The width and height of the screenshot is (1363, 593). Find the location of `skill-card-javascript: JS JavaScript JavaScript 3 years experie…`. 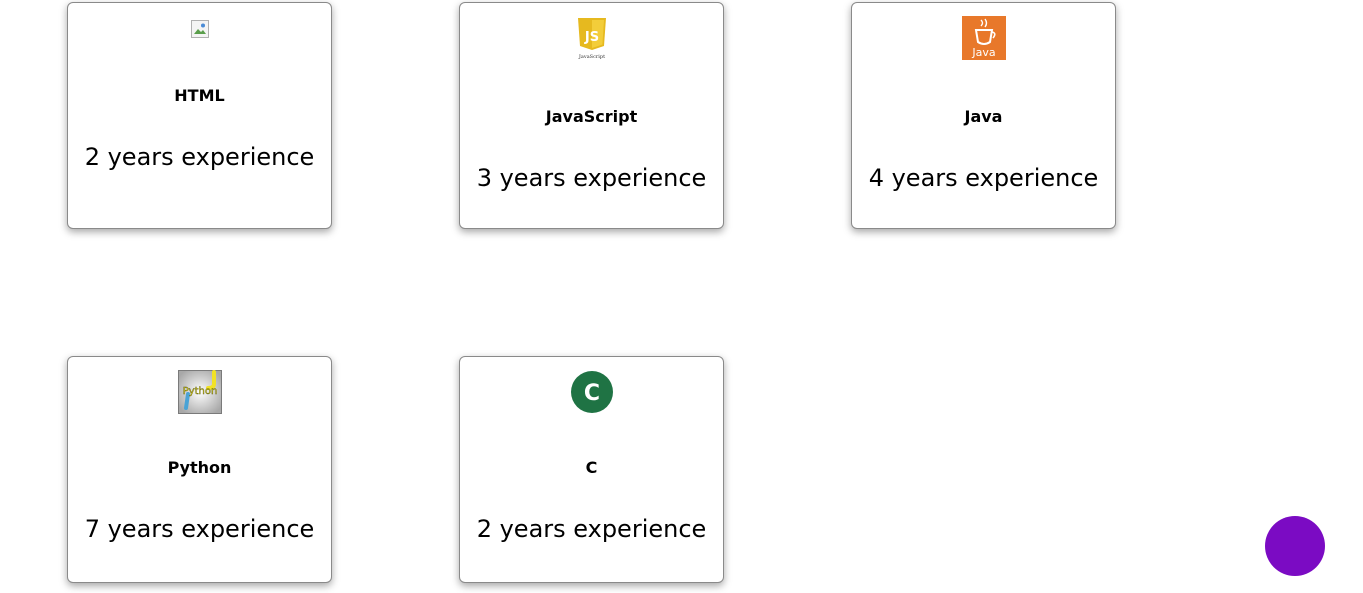

skill-card-javascript: JS JavaScript JavaScript 3 years experie… is located at coordinates (591, 115).